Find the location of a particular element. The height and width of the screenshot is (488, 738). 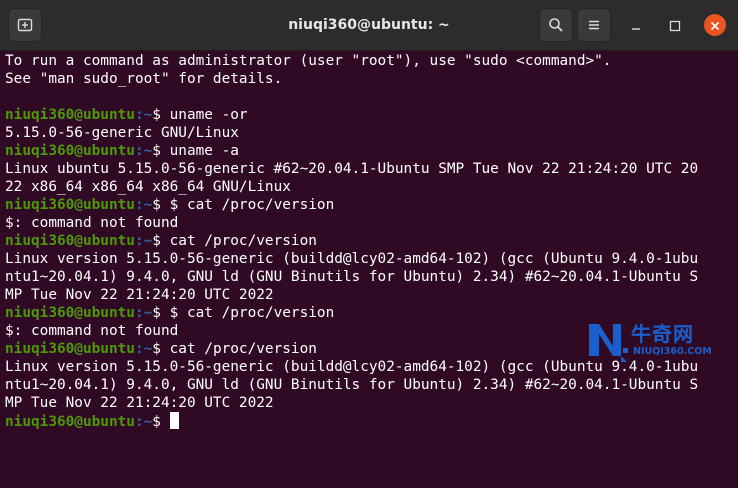

terminal-prompt-line: niuqi360@ubuntu:~$ $ cat /proc/version is located at coordinates (371, 205).